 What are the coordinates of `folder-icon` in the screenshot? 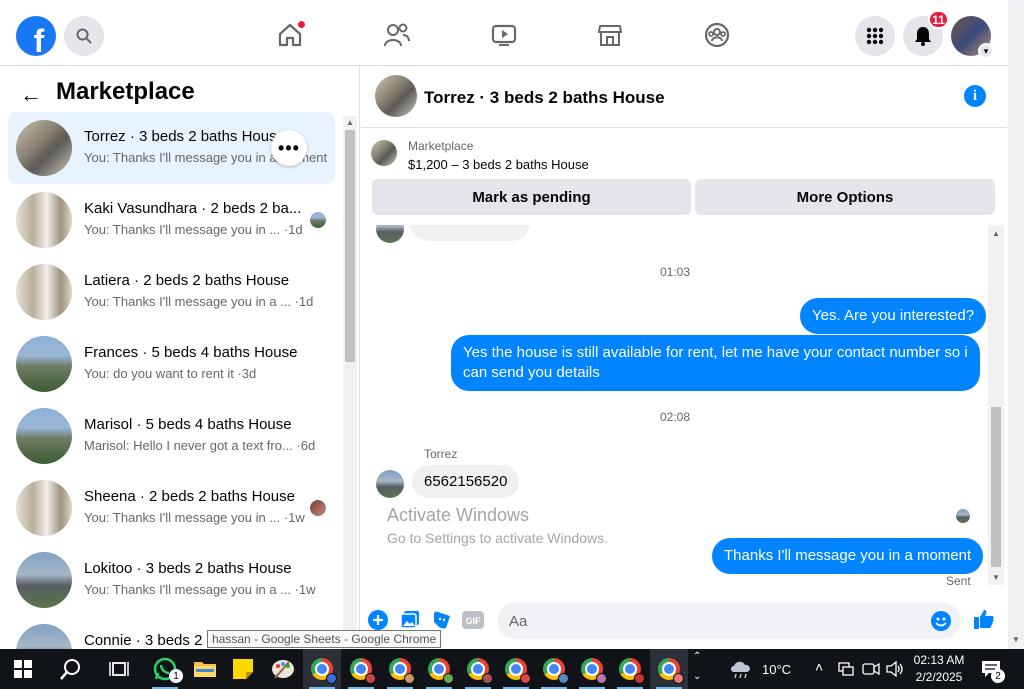 It's located at (205, 669).